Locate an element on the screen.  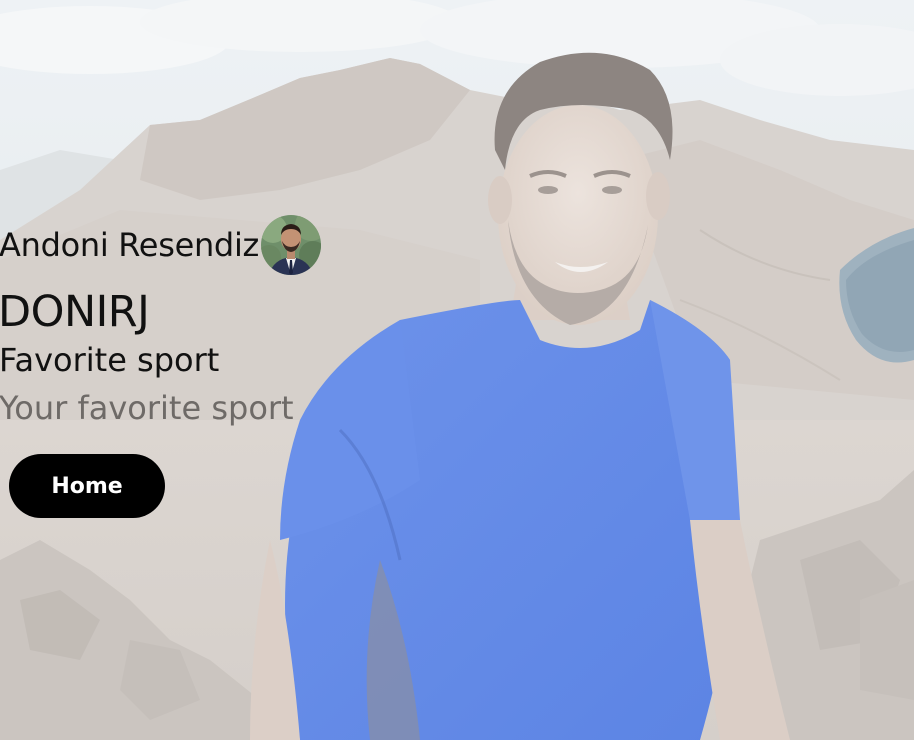
username: DONIRJ is located at coordinates (75, 312).